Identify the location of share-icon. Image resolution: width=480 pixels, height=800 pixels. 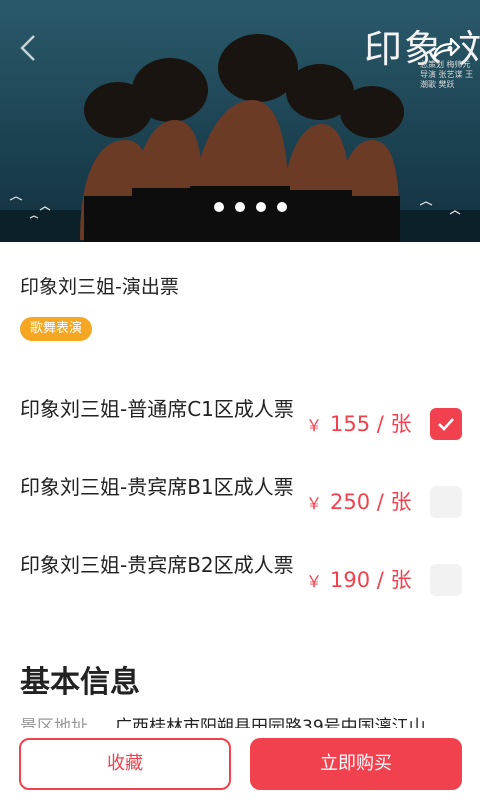
(445, 48).